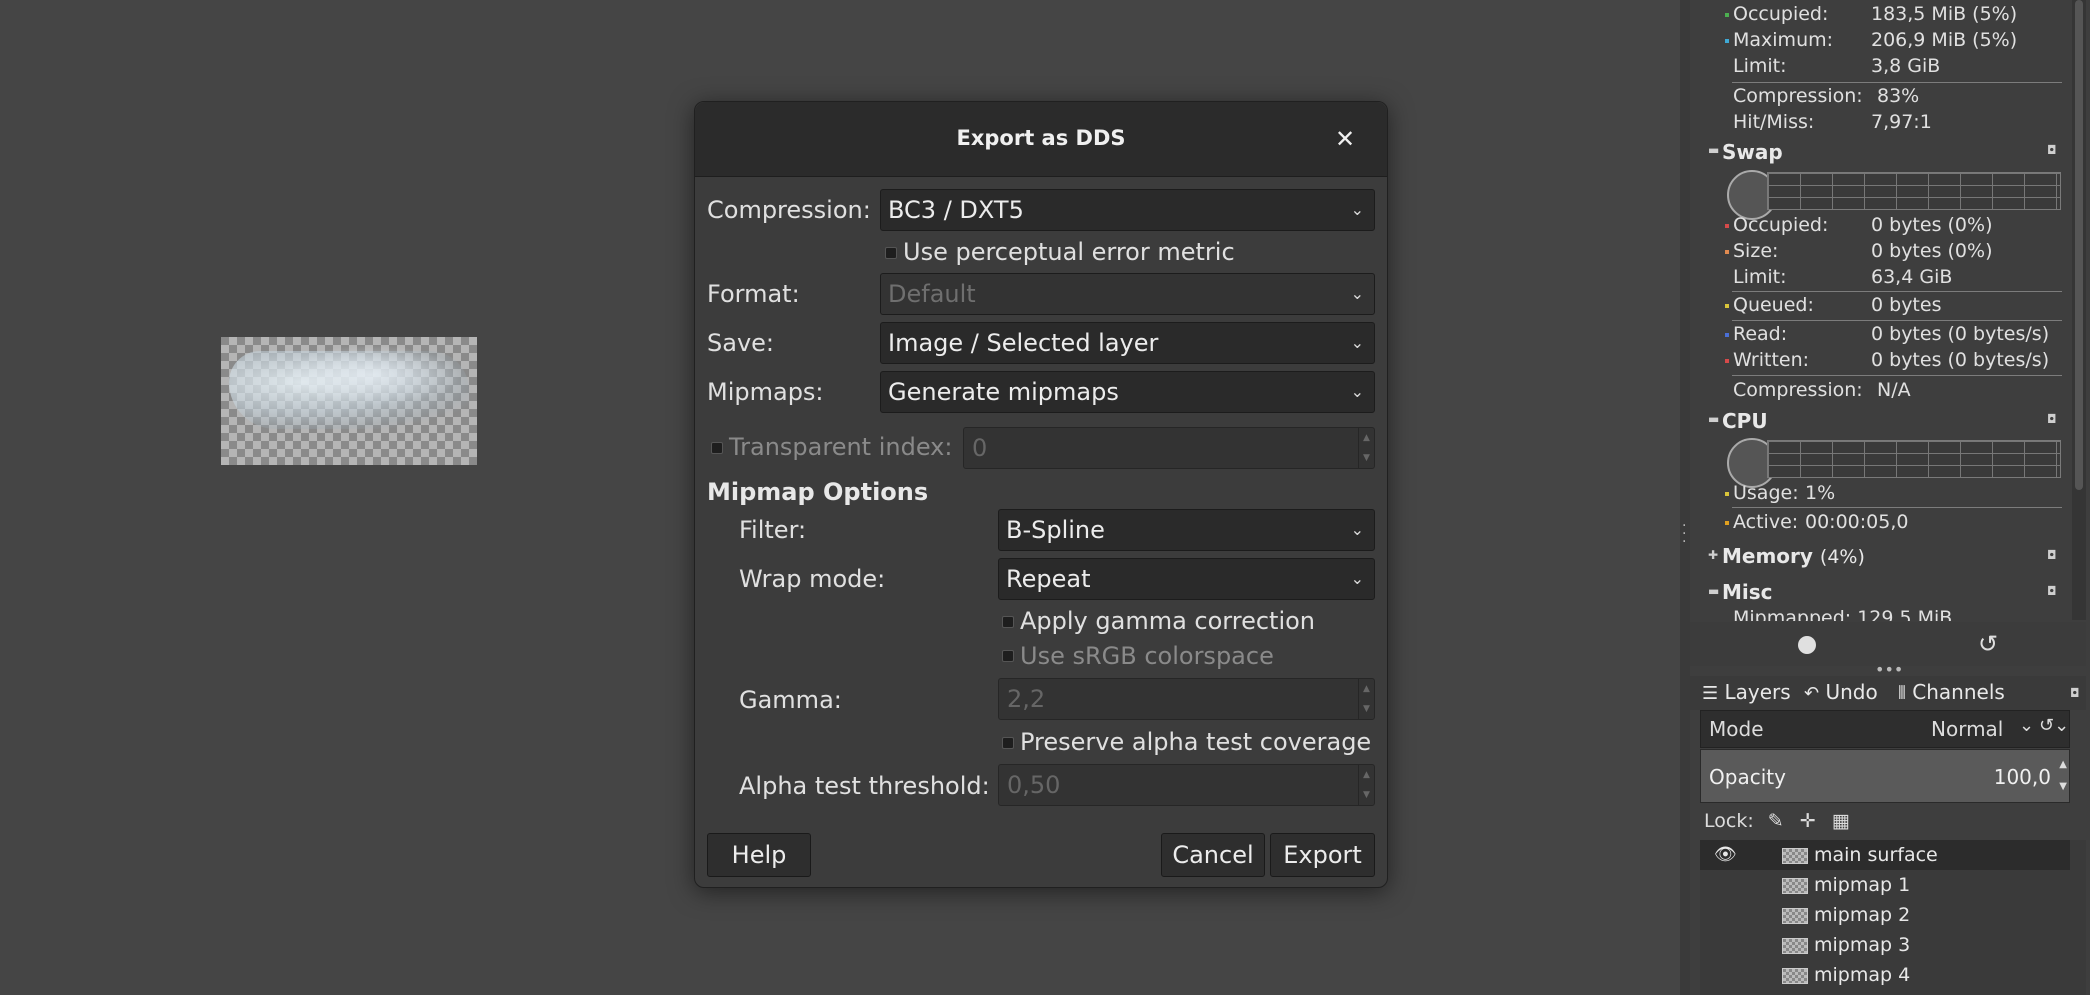 Image resolution: width=2090 pixels, height=995 pixels. Describe the element at coordinates (1168, 621) in the screenshot. I see `gamma-correction-label: Apply gamma correction` at that location.